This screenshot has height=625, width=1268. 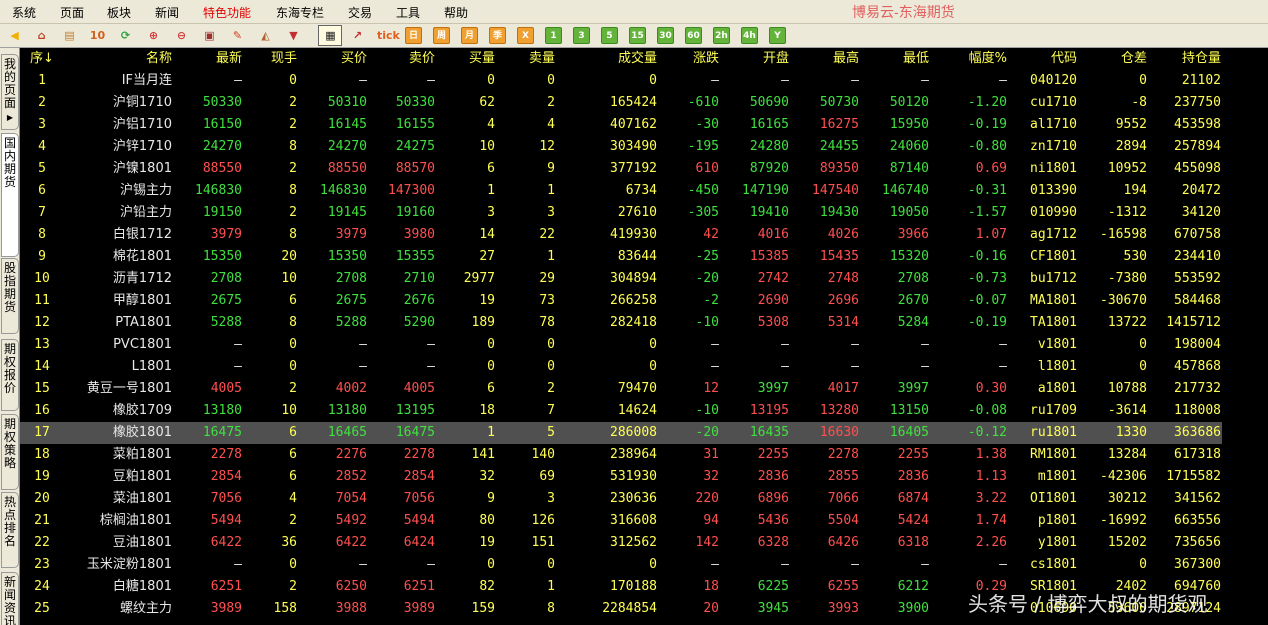 I want to click on side-tab-3: 期权报价, so click(x=10, y=375).